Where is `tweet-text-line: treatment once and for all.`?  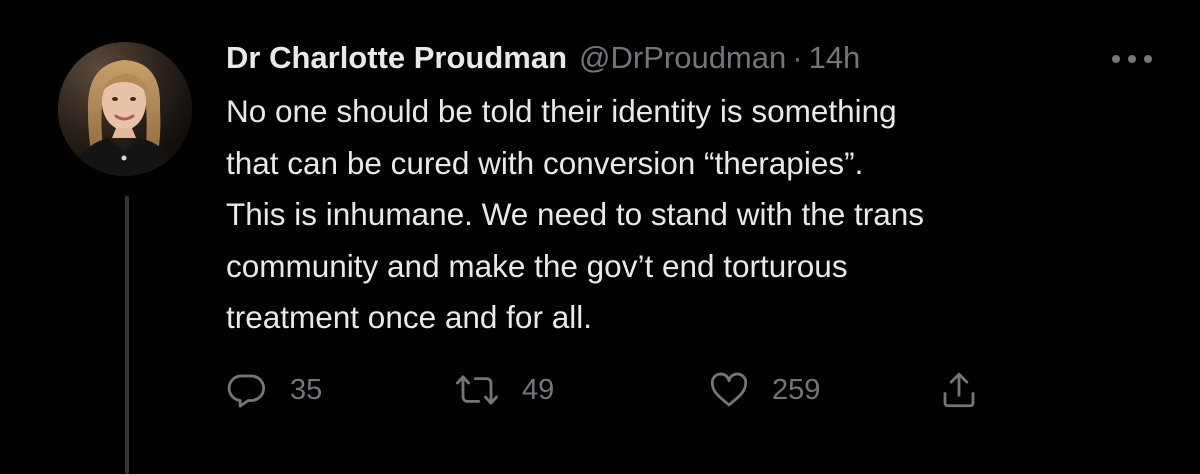
tweet-text-line: treatment once and for all. is located at coordinates (409, 317).